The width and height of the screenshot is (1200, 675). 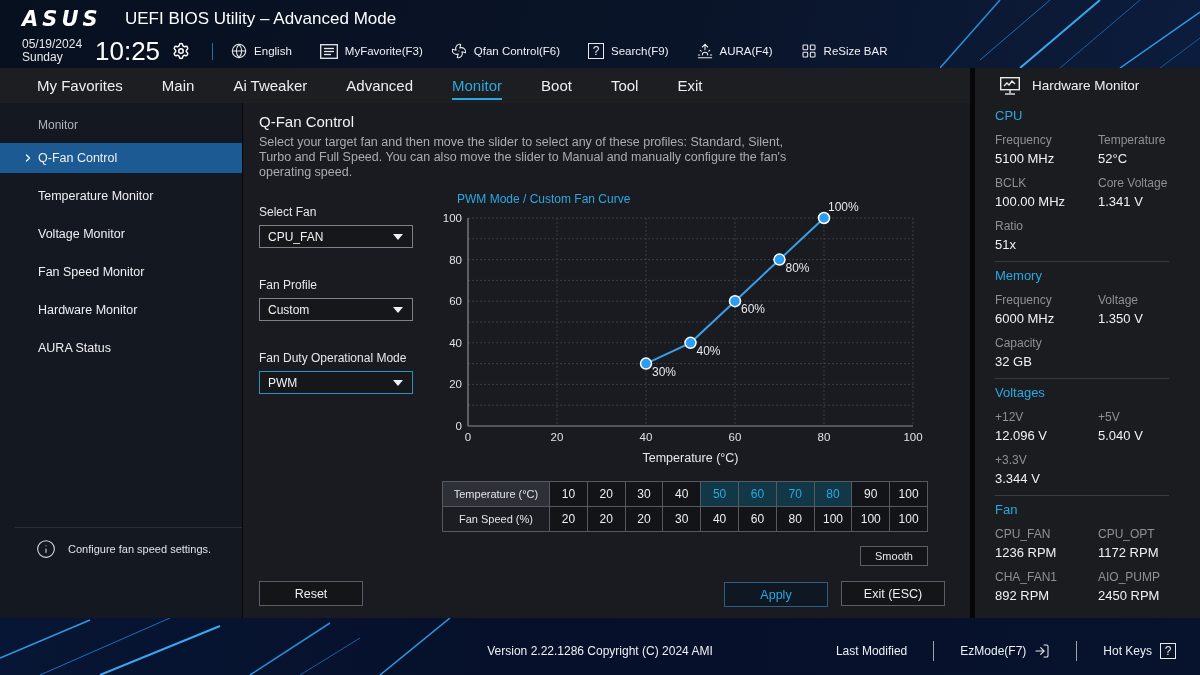 I want to click on dropdown: PWM, so click(x=336, y=382).